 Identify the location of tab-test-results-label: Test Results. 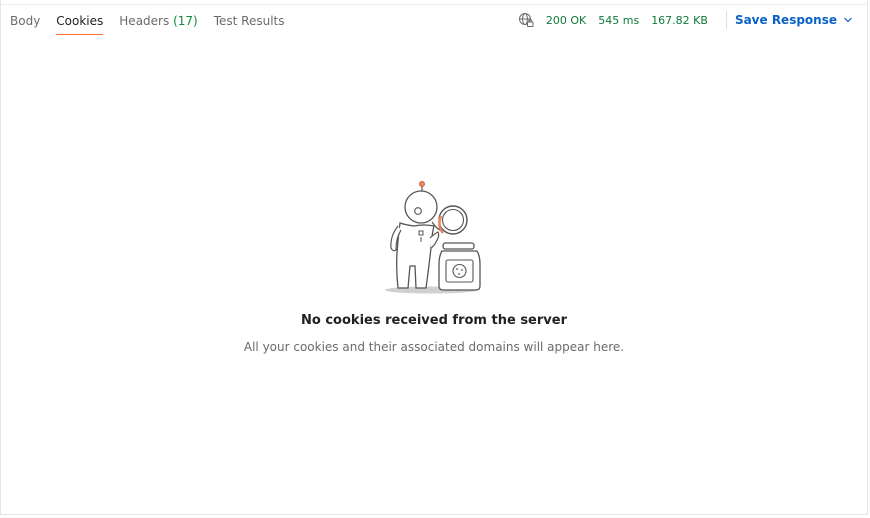
(249, 21).